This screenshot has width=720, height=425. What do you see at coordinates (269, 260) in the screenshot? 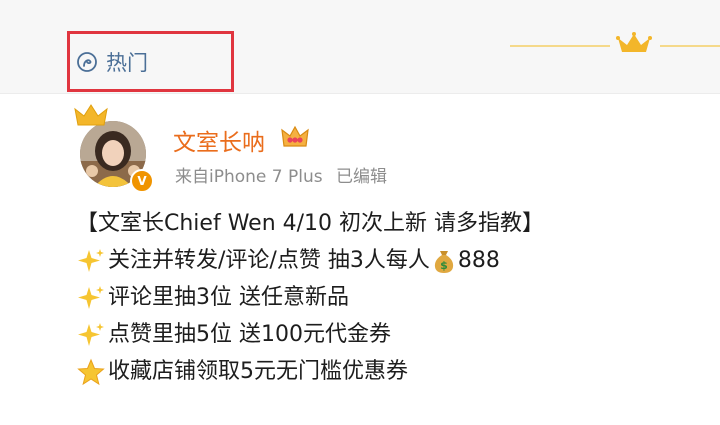
I see `post-line-1-text: 关注并转发/评论/点赞 抽3人每人` at bounding box center [269, 260].